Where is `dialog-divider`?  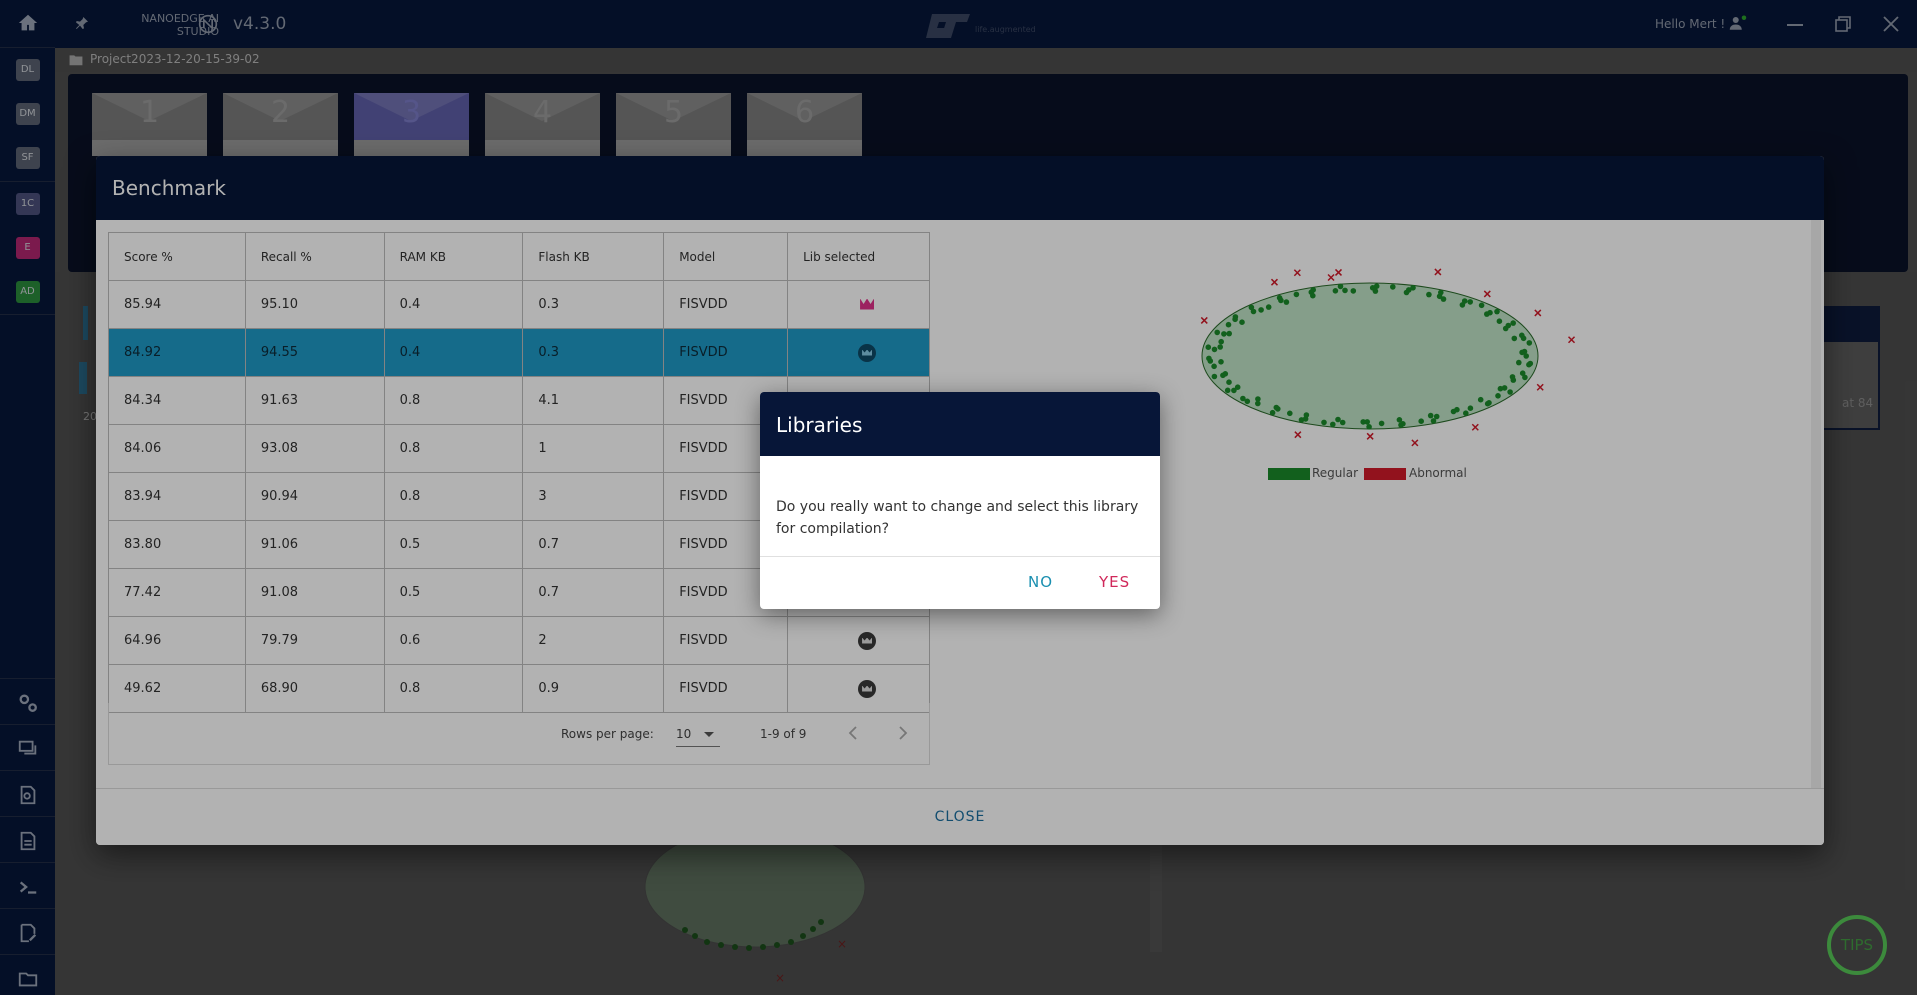 dialog-divider is located at coordinates (960, 556).